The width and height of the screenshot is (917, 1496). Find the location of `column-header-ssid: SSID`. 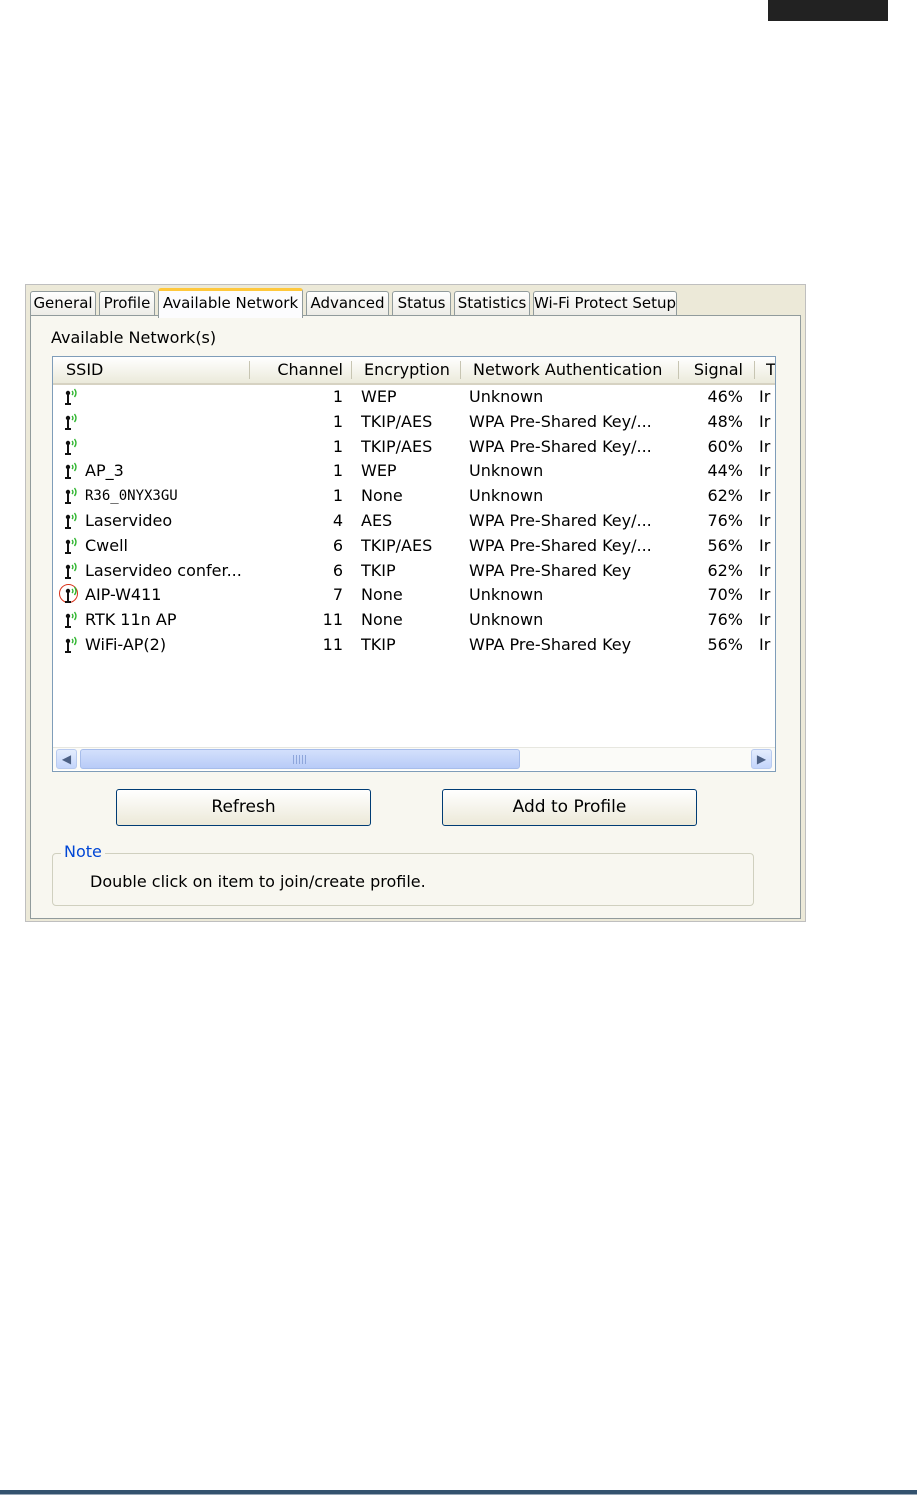

column-header-ssid: SSID is located at coordinates (156, 370).